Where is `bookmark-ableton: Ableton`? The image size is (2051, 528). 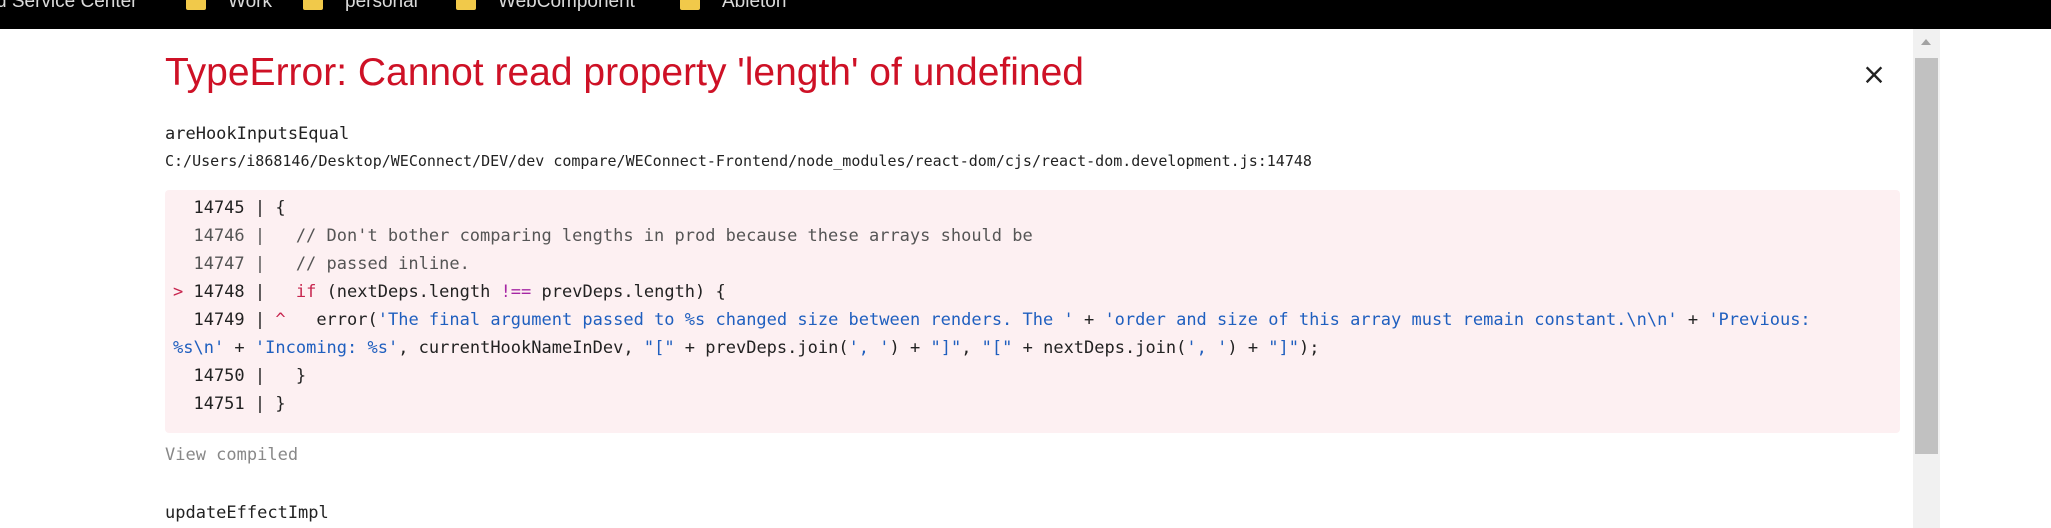
bookmark-ableton: Ableton is located at coordinates (733, 6).